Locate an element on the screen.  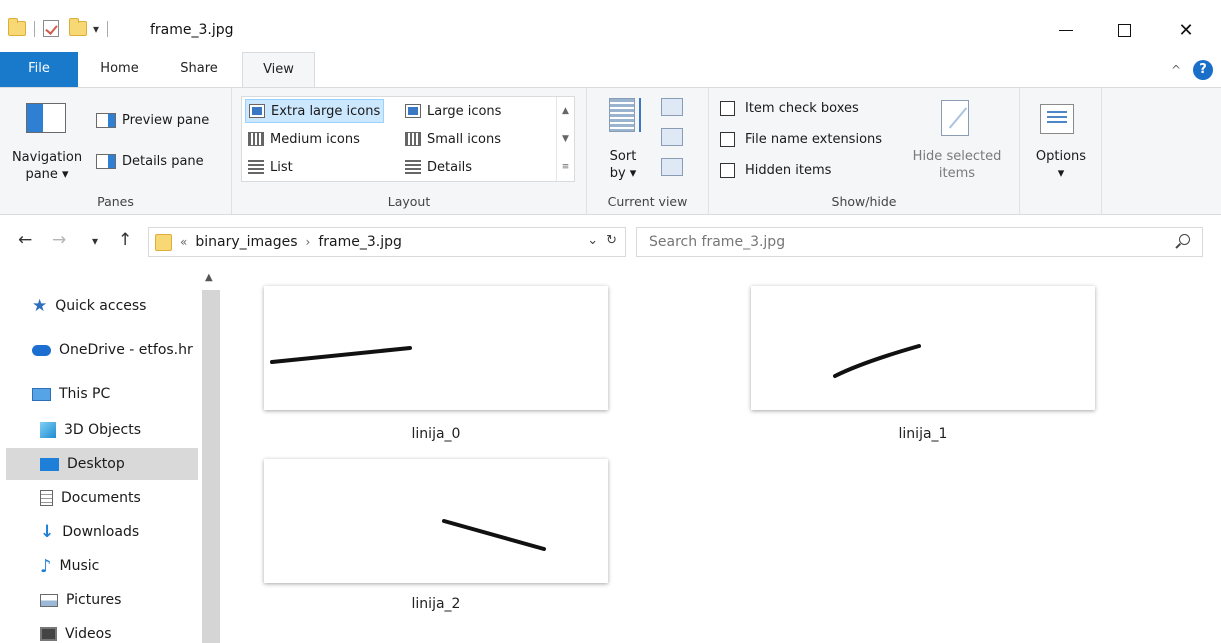
breadcrumb-frame-3: frame_3.jpg is located at coordinates (360, 242).